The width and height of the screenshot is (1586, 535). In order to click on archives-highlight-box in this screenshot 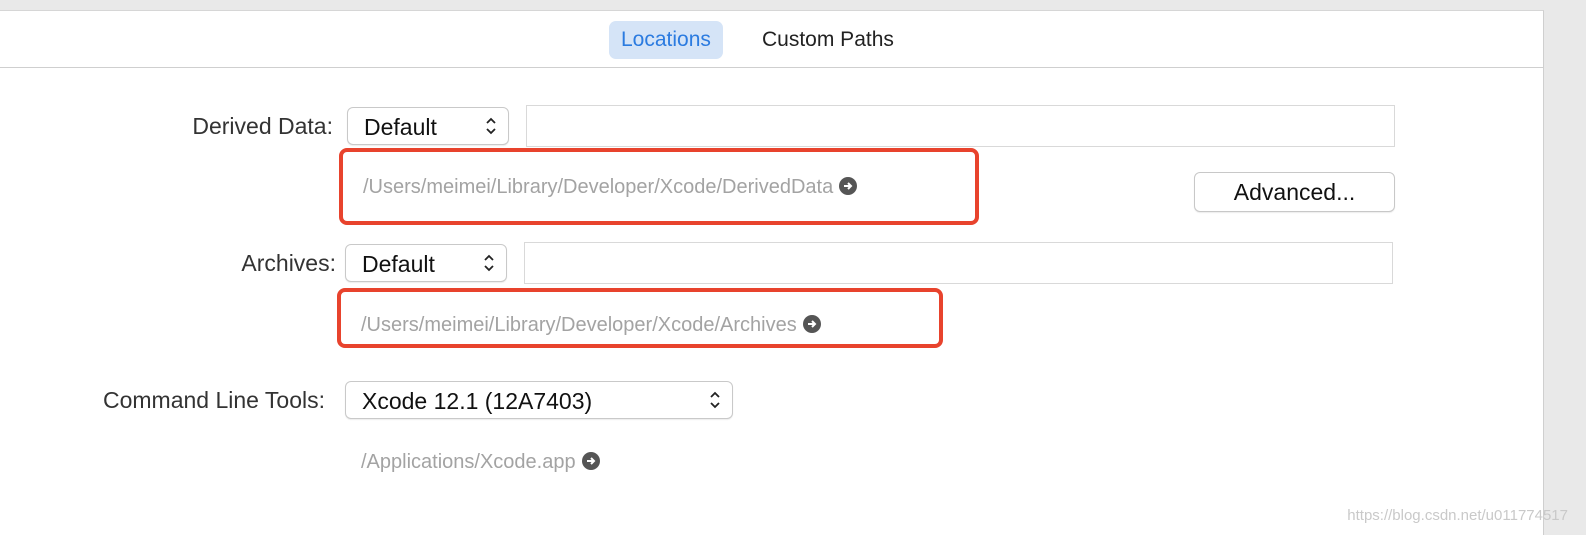, I will do `click(640, 318)`.